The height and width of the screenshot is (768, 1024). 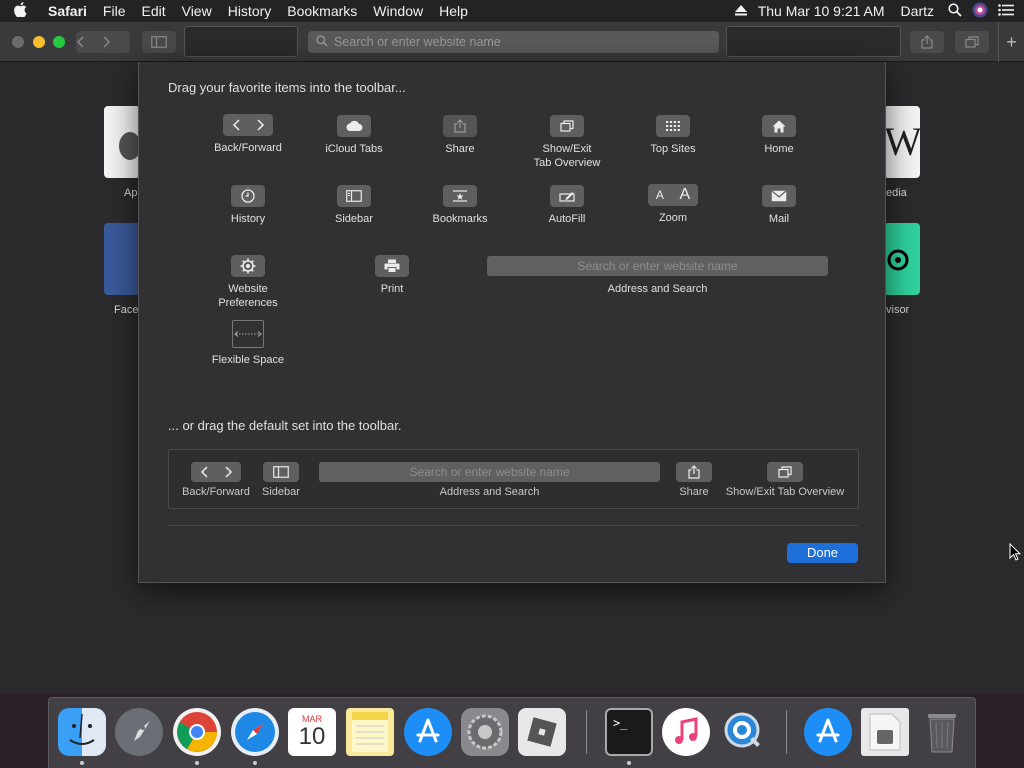 What do you see at coordinates (673, 218) in the screenshot?
I see `item-label: Zoom` at bounding box center [673, 218].